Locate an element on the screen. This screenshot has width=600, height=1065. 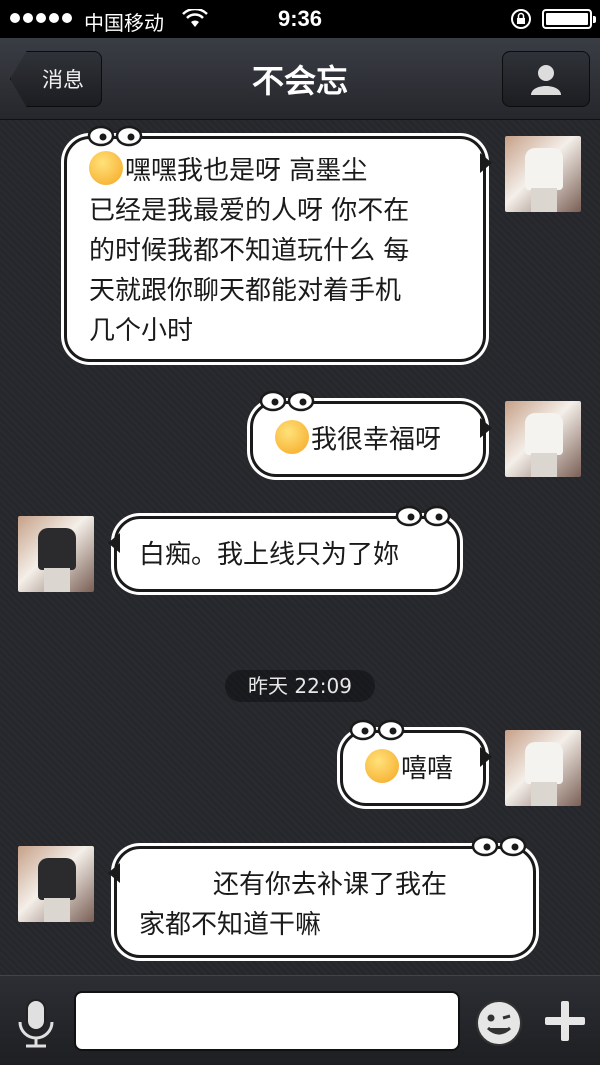
back-button: 消息 is located at coordinates (56, 79).